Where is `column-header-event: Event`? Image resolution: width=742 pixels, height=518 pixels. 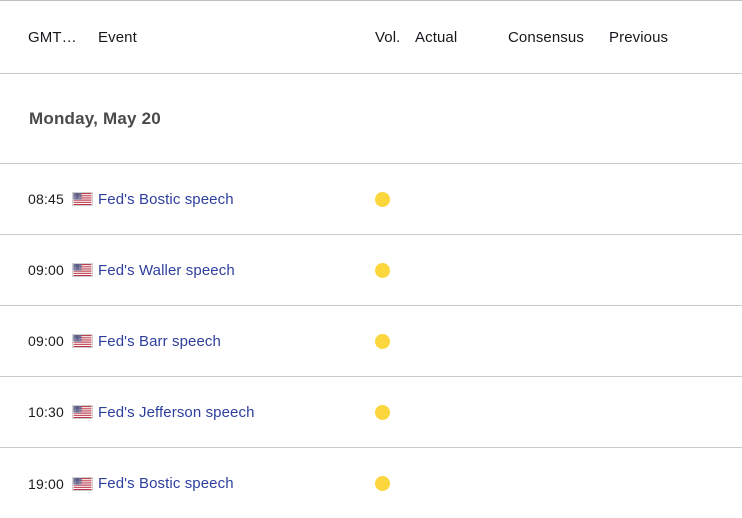 column-header-event: Event is located at coordinates (236, 37).